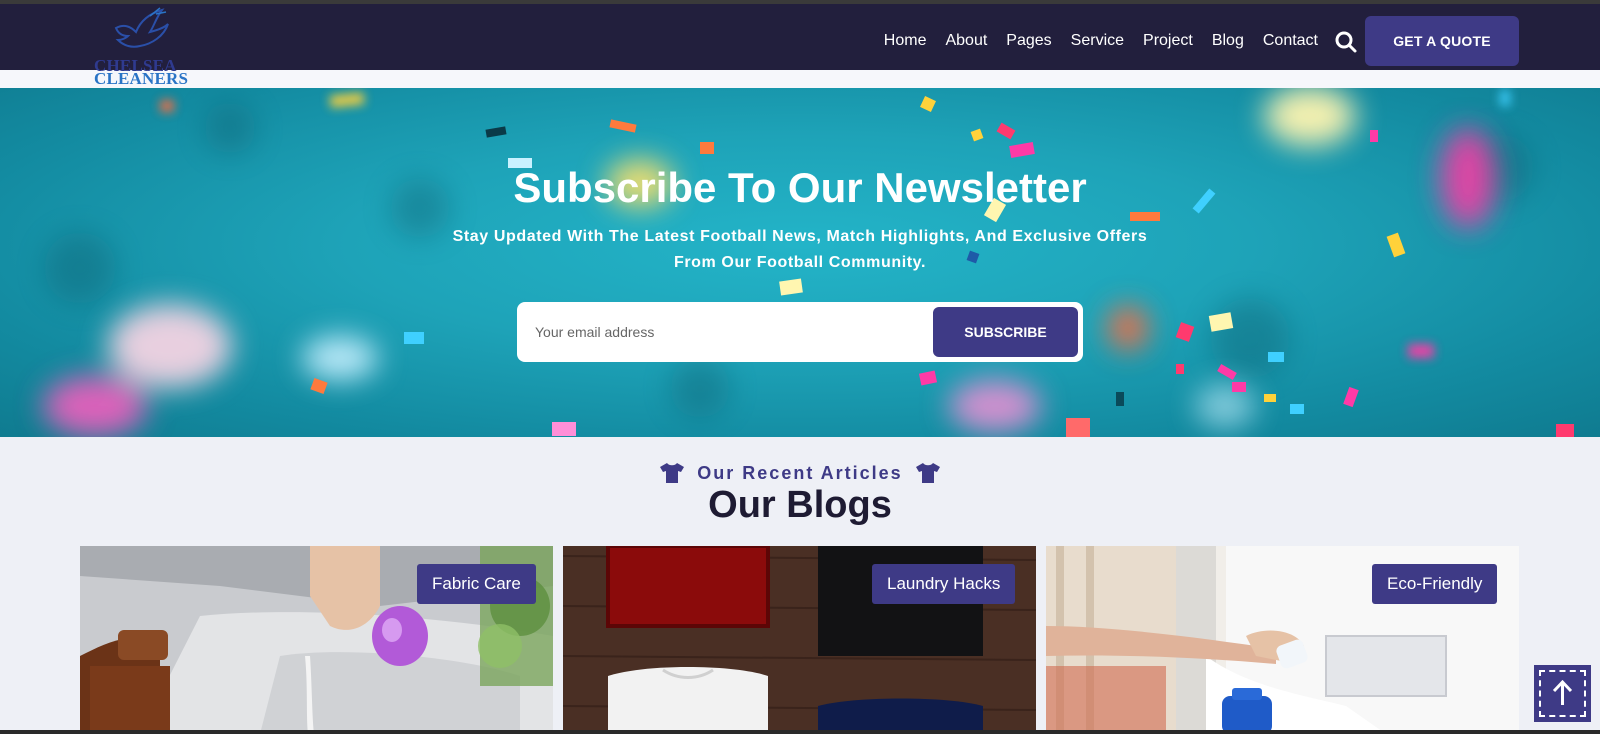 This screenshot has width=1600, height=734. Describe the element at coordinates (1442, 41) in the screenshot. I see `get-a-quote-button: GET A QUOTE` at that location.